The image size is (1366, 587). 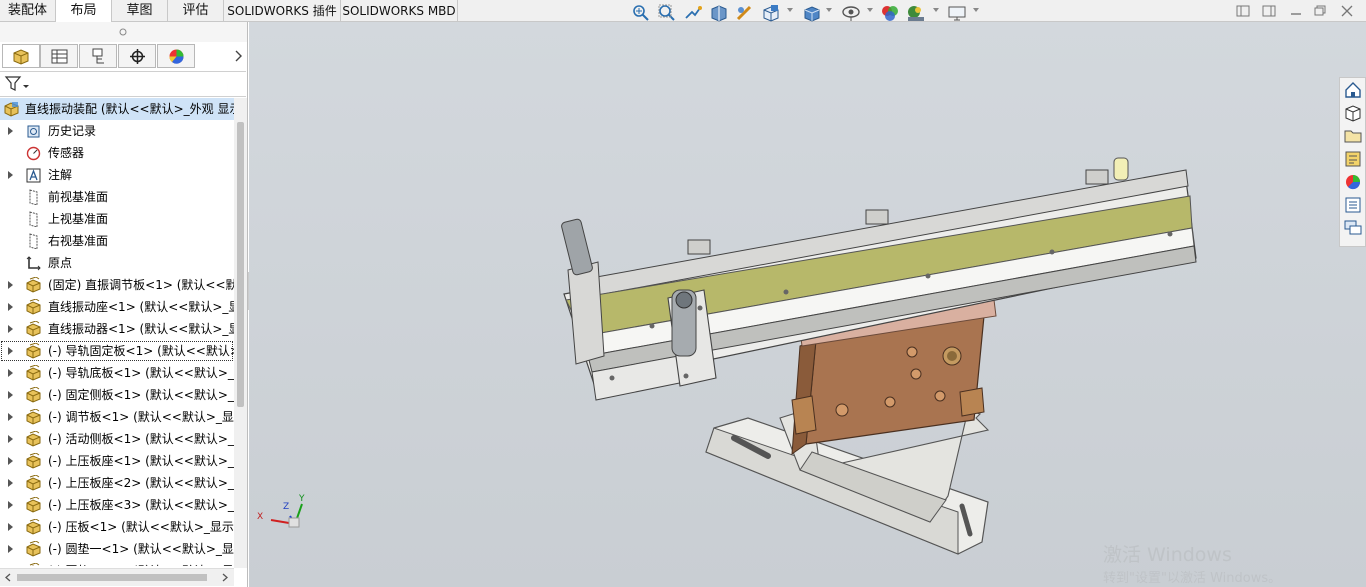 I want to click on scroll-left-icon, so click(x=8, y=577).